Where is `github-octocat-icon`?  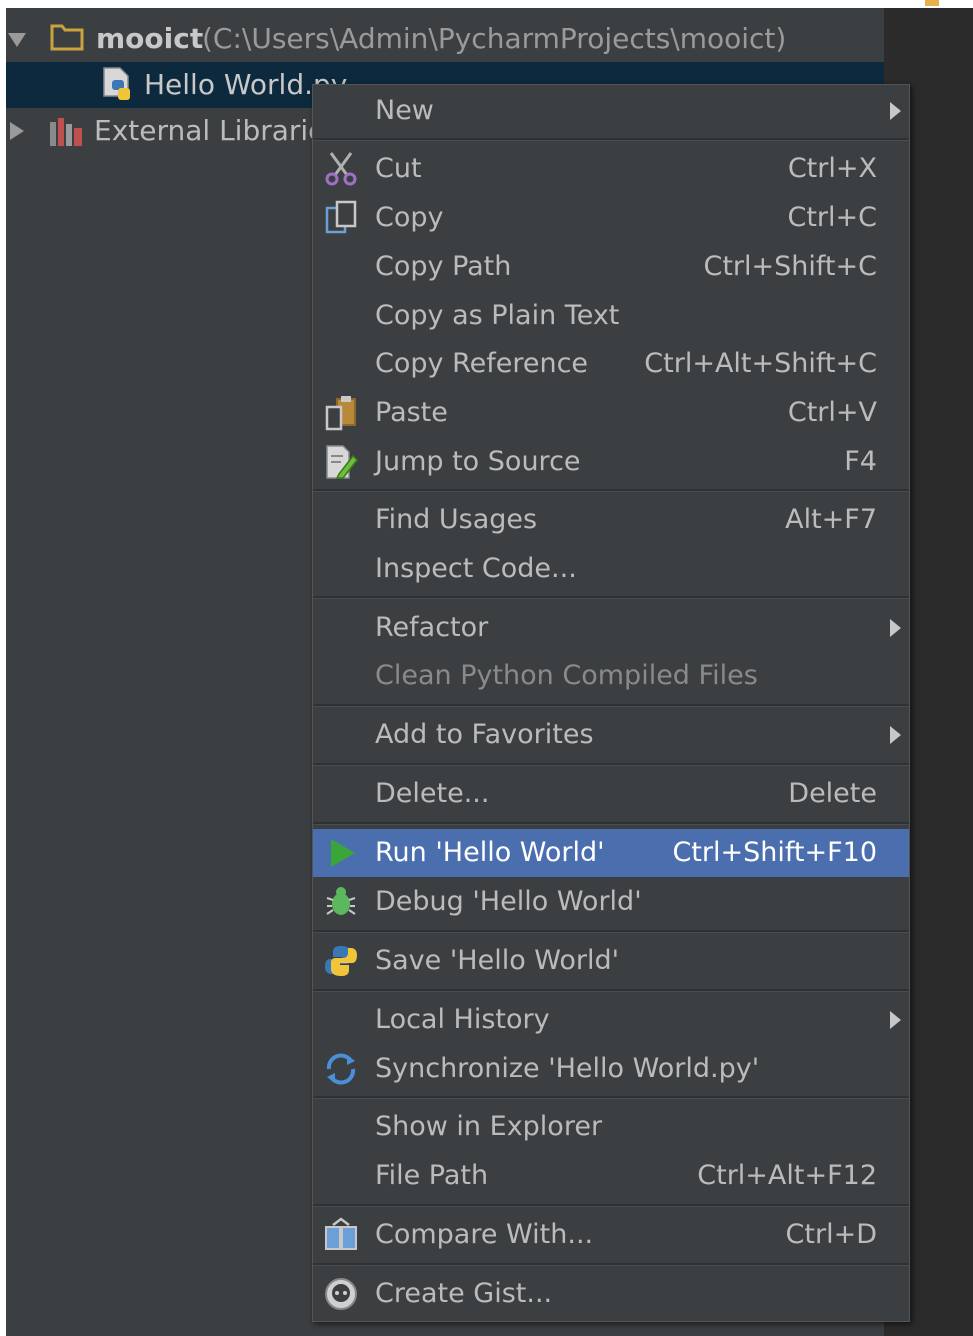
github-octocat-icon is located at coordinates (341, 1294).